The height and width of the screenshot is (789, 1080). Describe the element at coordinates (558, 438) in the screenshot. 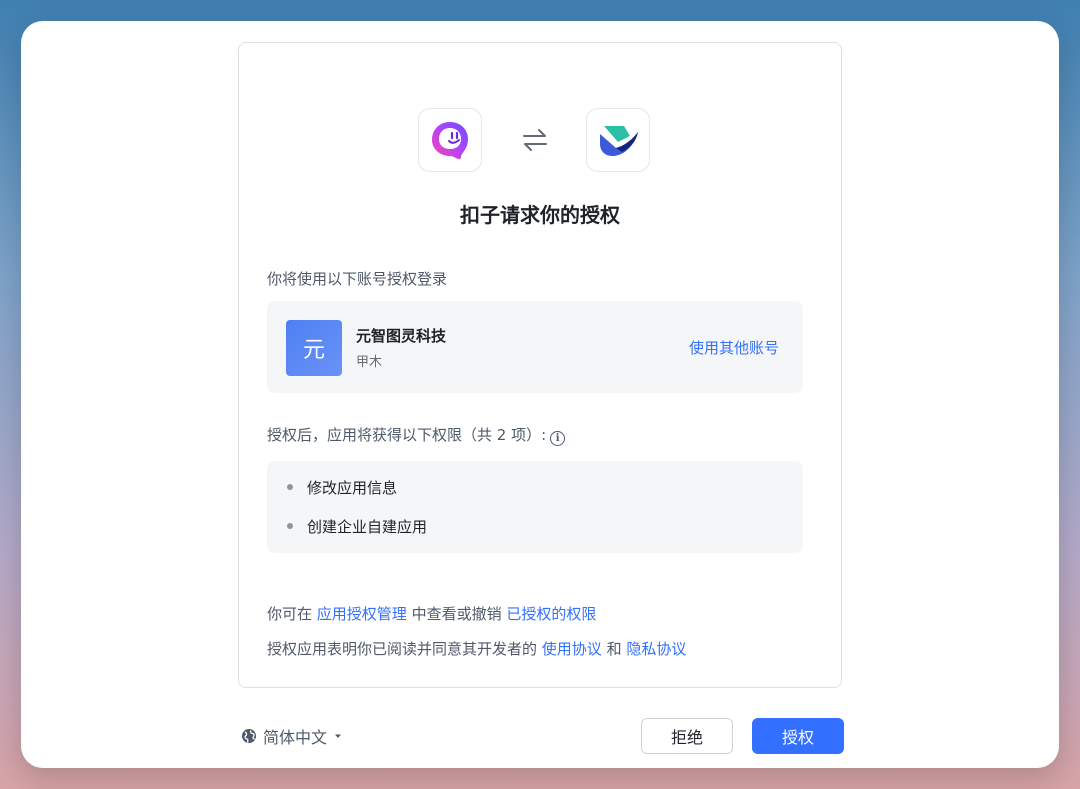

I see `info-icon: i` at that location.